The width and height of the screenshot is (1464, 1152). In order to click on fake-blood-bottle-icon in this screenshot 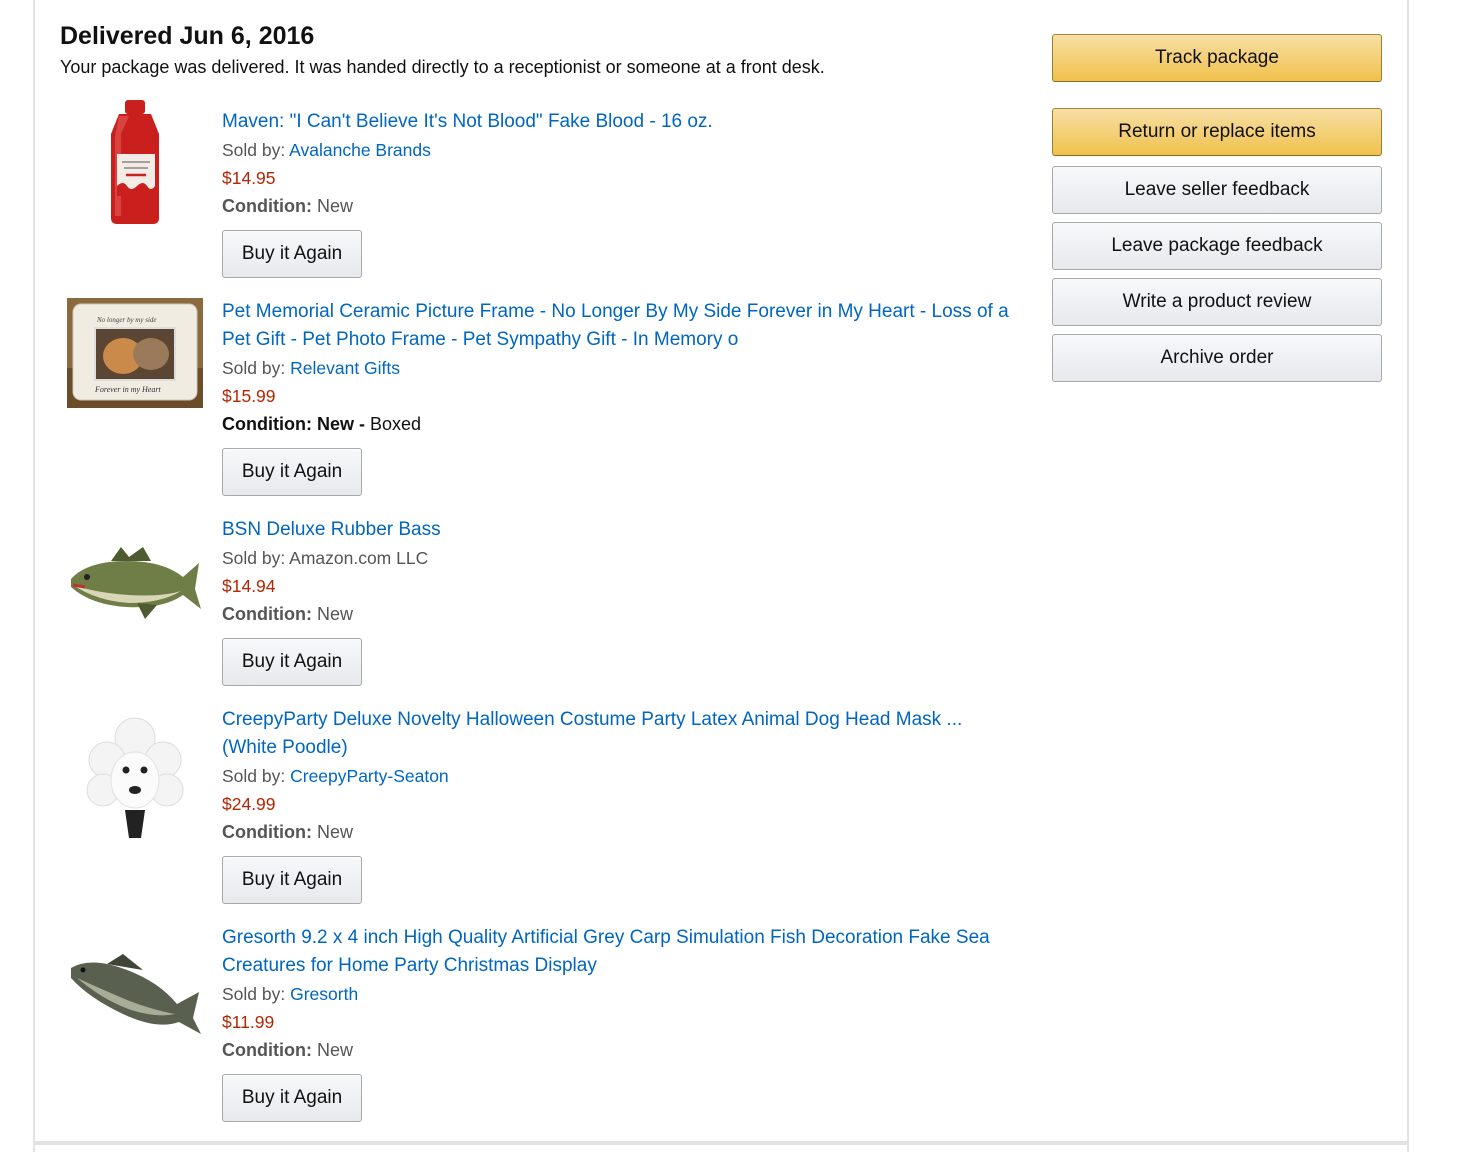, I will do `click(135, 162)`.